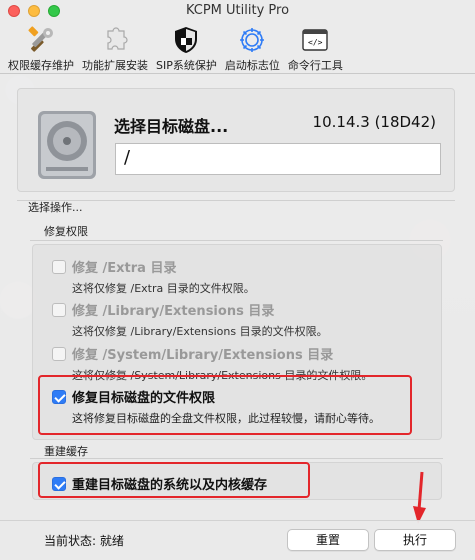 The height and width of the screenshot is (560, 475). I want to click on toolbar: 权限缓存维护 功能扩展安装 SIP系统保护 启动标志位 </> 命令行工具, so click(237, 48).